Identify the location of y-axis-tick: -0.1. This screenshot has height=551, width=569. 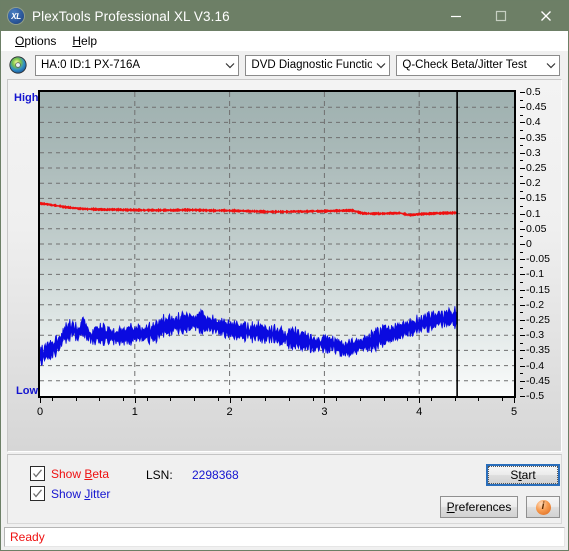
(535, 274).